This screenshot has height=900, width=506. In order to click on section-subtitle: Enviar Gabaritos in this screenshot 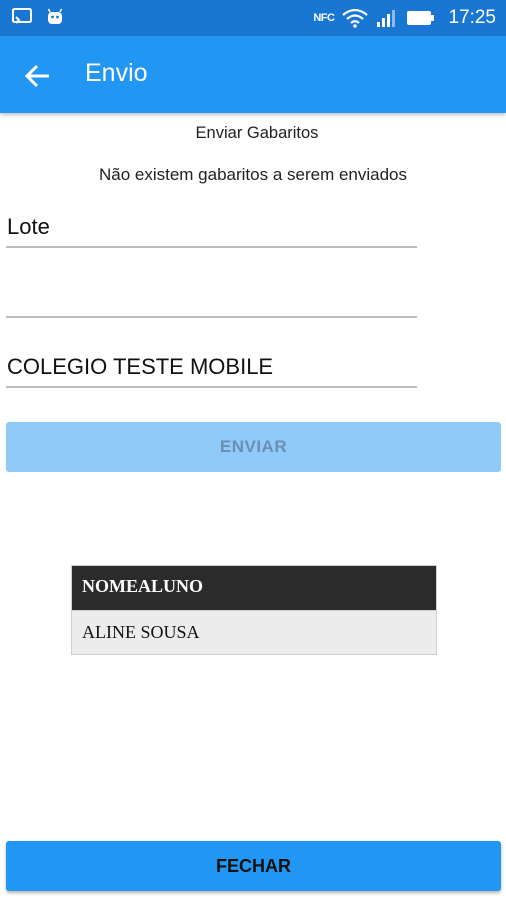, I will do `click(257, 133)`.